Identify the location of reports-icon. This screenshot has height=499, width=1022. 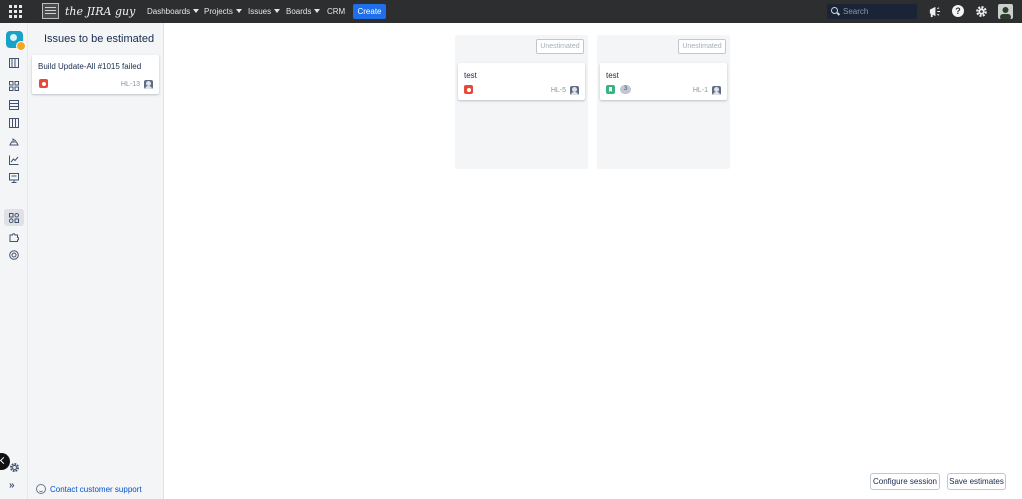
(14, 160).